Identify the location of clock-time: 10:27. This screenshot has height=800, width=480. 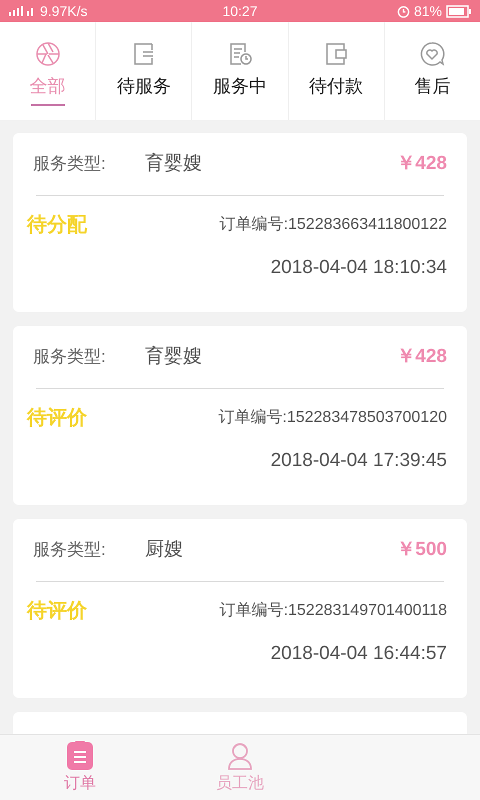
(240, 11).